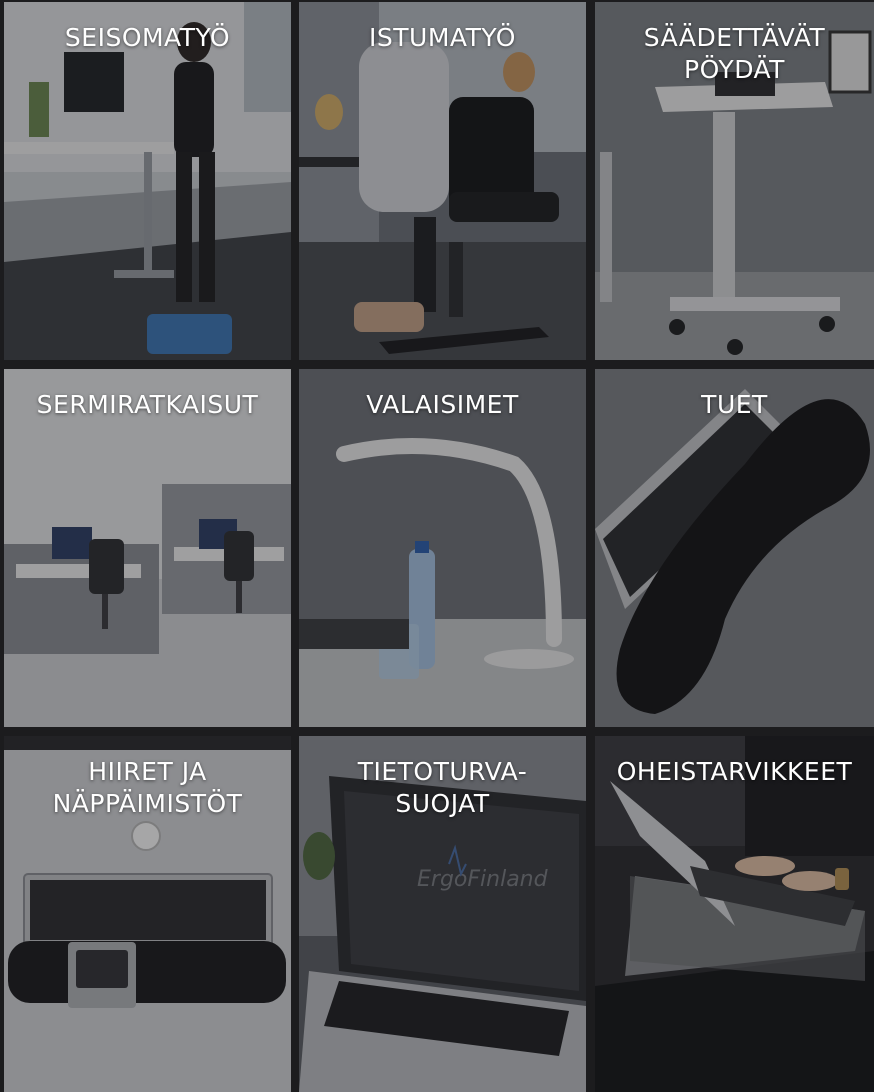 The image size is (874, 1092). I want to click on category-tile-oheistarvikkeet: OHEISTARVIKKEET, so click(734, 914).